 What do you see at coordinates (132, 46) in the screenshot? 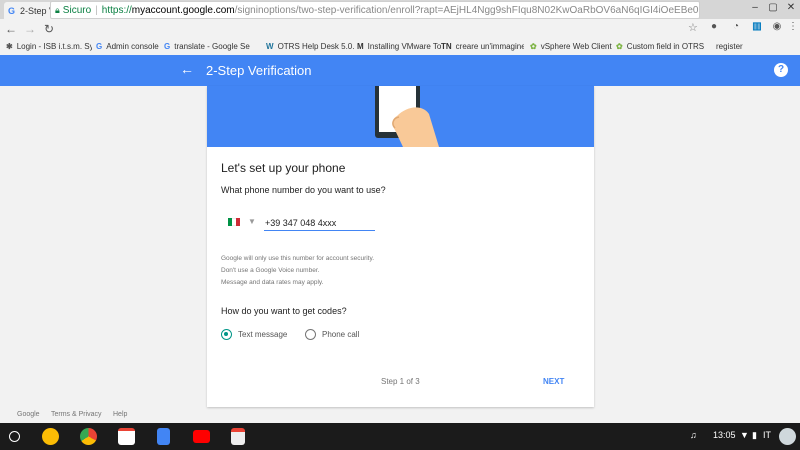
I see `bookmark-label: Admin console` at bounding box center [132, 46].